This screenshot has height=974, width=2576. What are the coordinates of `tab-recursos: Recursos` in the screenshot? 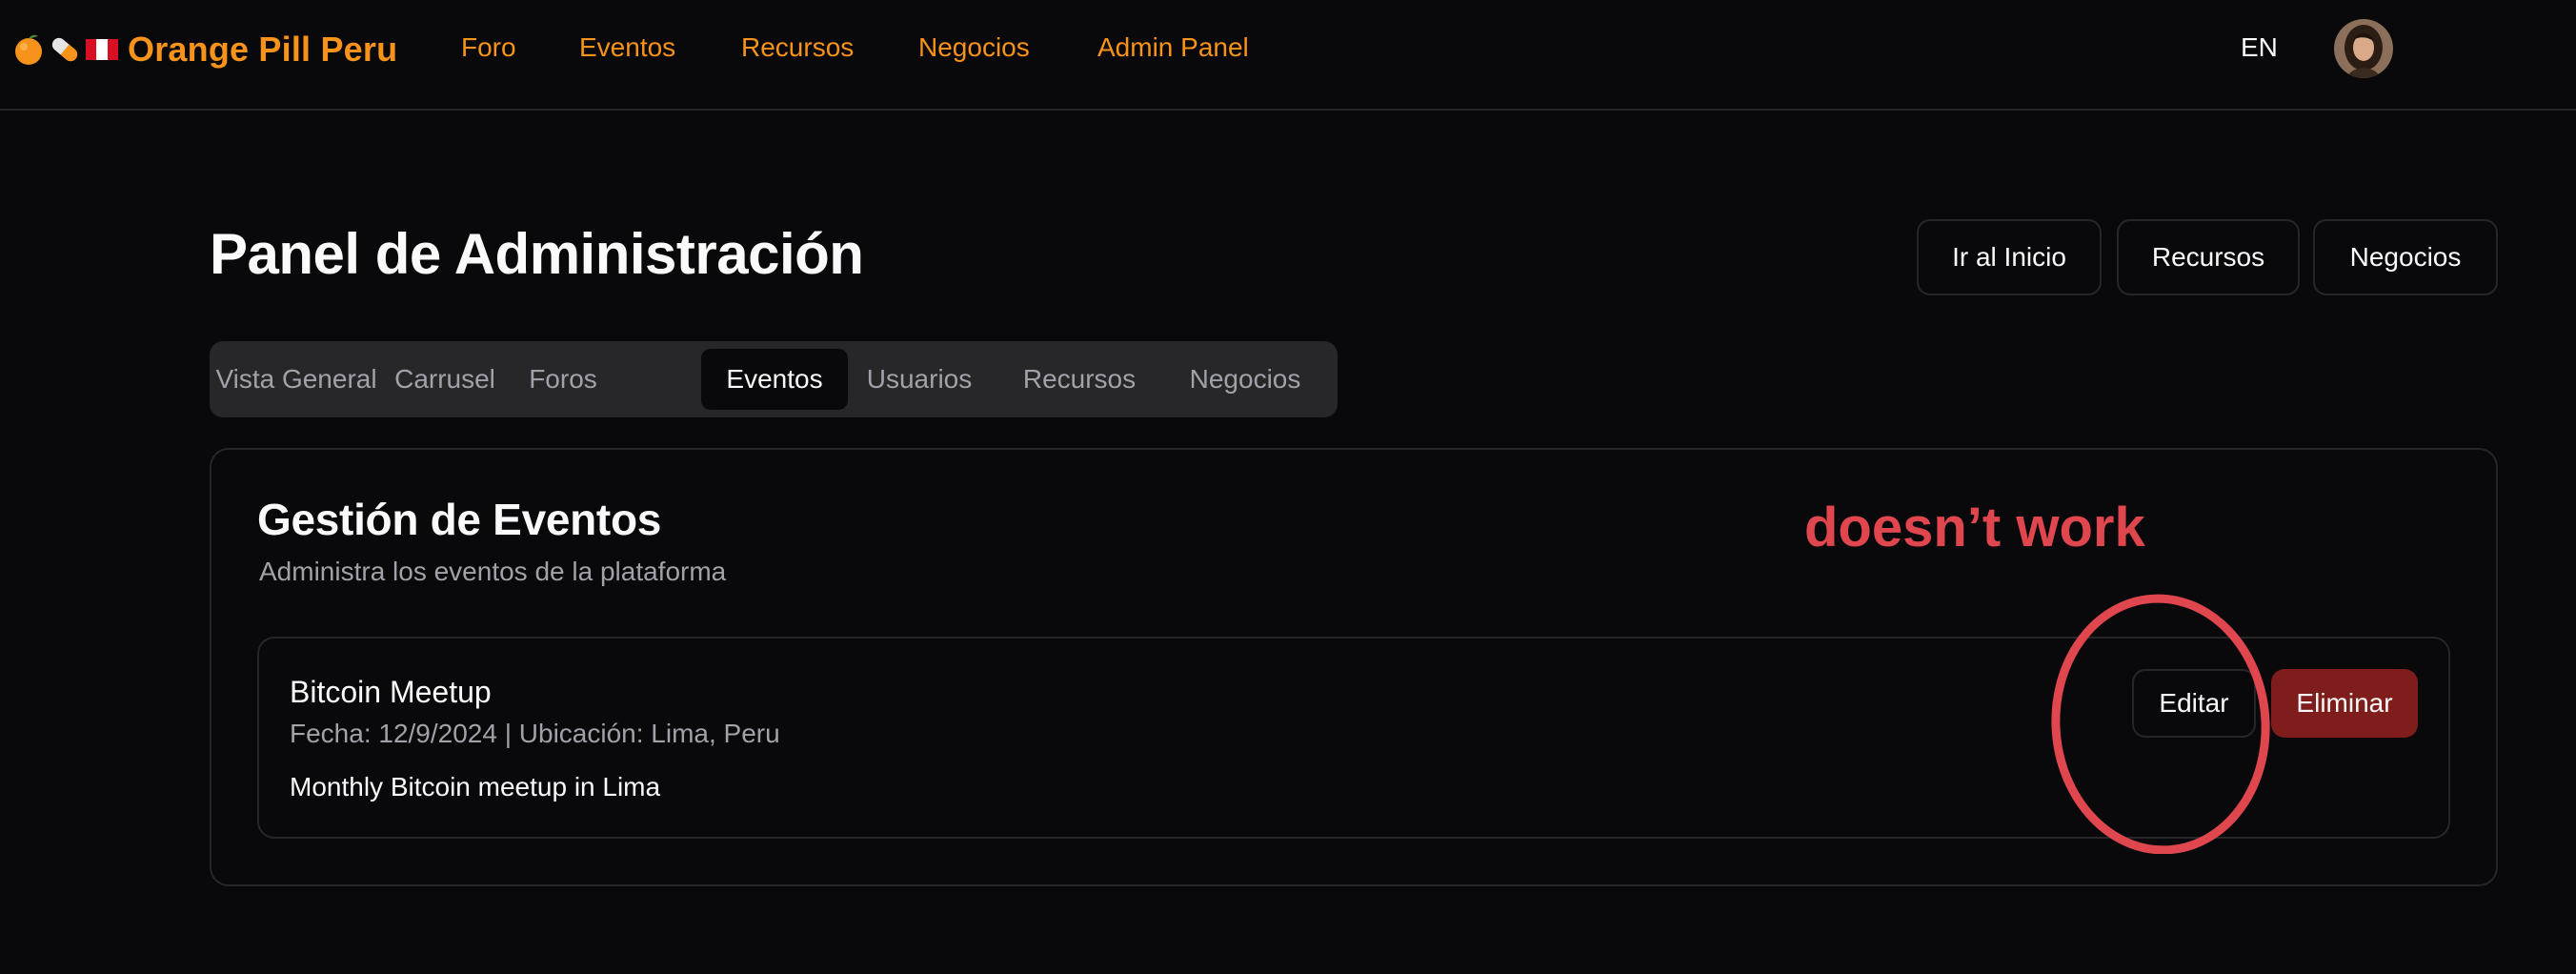 It's located at (1079, 379).